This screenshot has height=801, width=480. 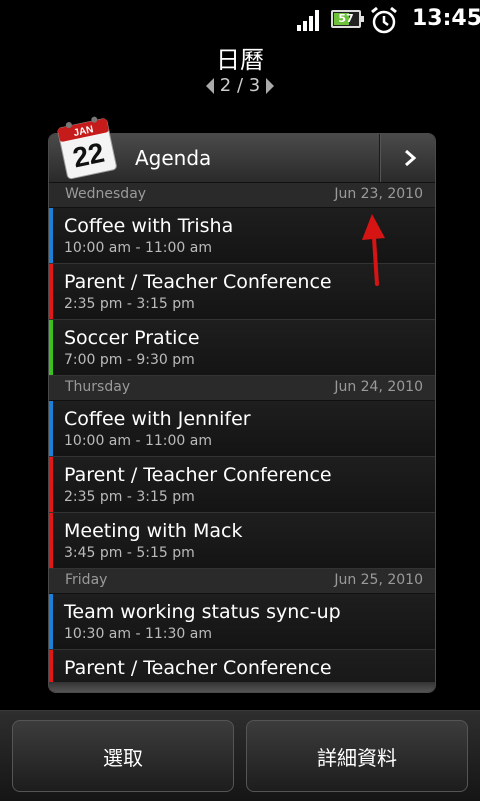 What do you see at coordinates (173, 158) in the screenshot?
I see `agenda-title: Agenda` at bounding box center [173, 158].